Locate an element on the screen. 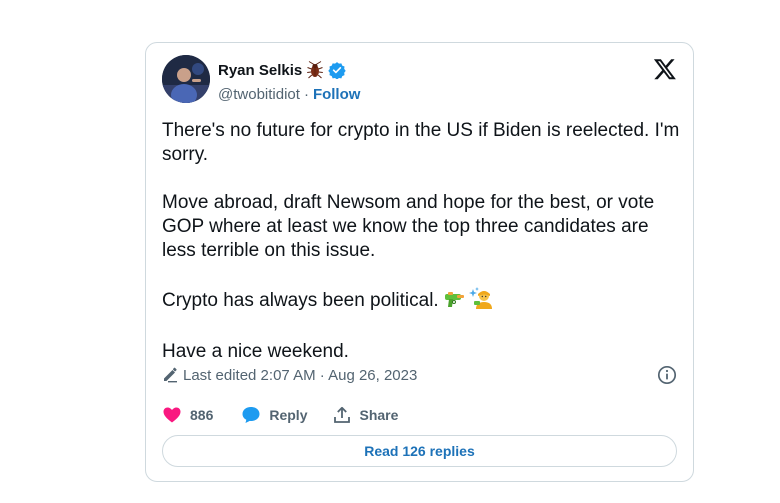  verified-badge-icon is located at coordinates (337, 70).